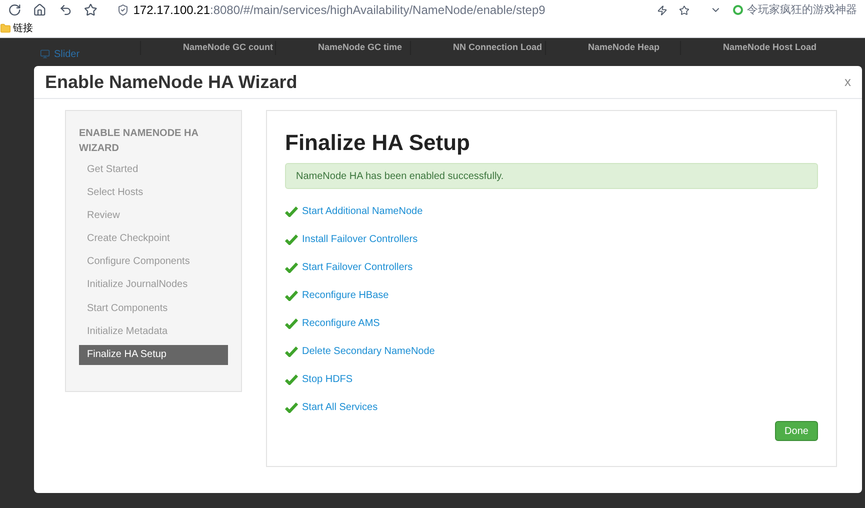  What do you see at coordinates (207, 48) in the screenshot?
I see `column-header: NameNode GC count` at bounding box center [207, 48].